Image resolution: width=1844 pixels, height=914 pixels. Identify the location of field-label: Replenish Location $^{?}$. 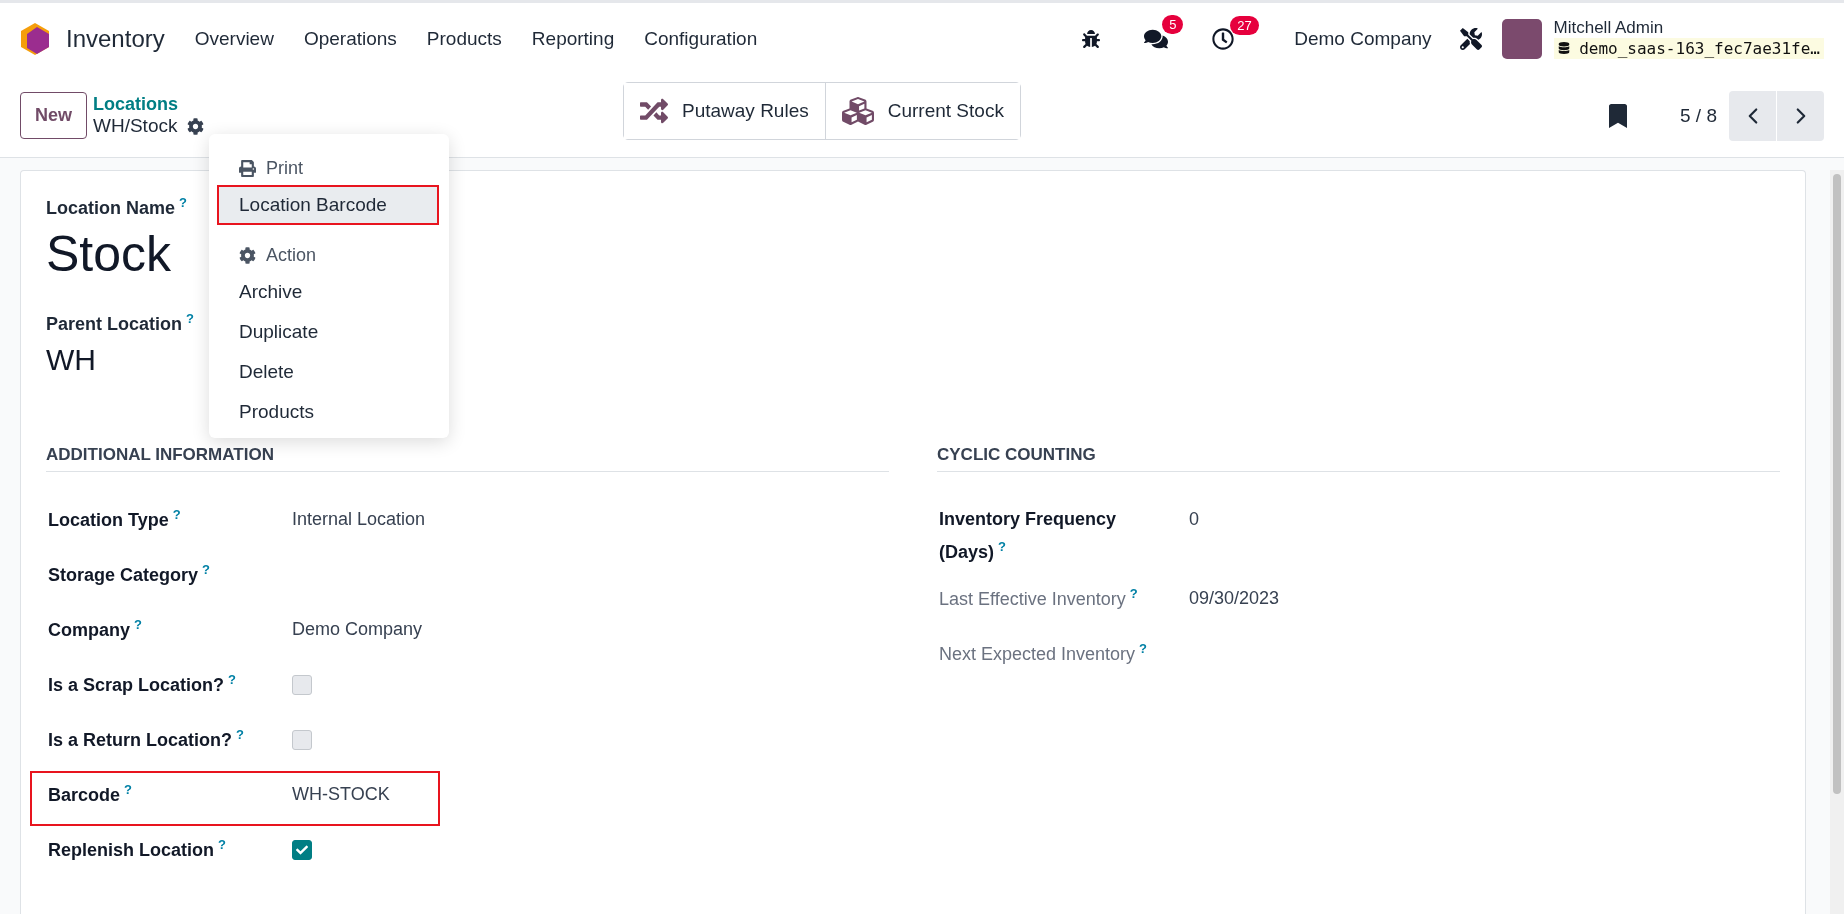
(137, 849).